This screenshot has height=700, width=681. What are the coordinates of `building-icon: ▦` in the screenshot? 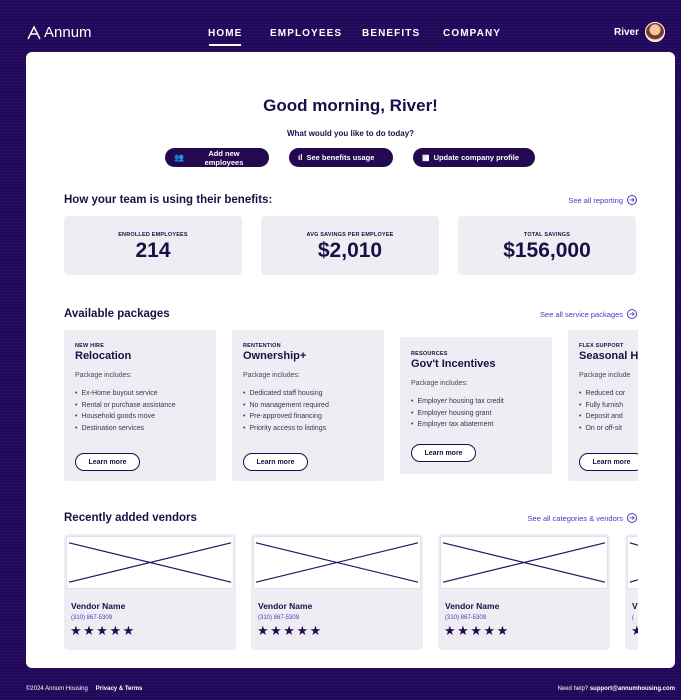 It's located at (426, 157).